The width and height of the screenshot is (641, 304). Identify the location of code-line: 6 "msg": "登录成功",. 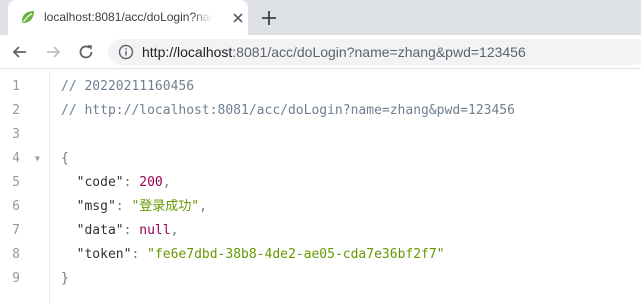
(320, 207).